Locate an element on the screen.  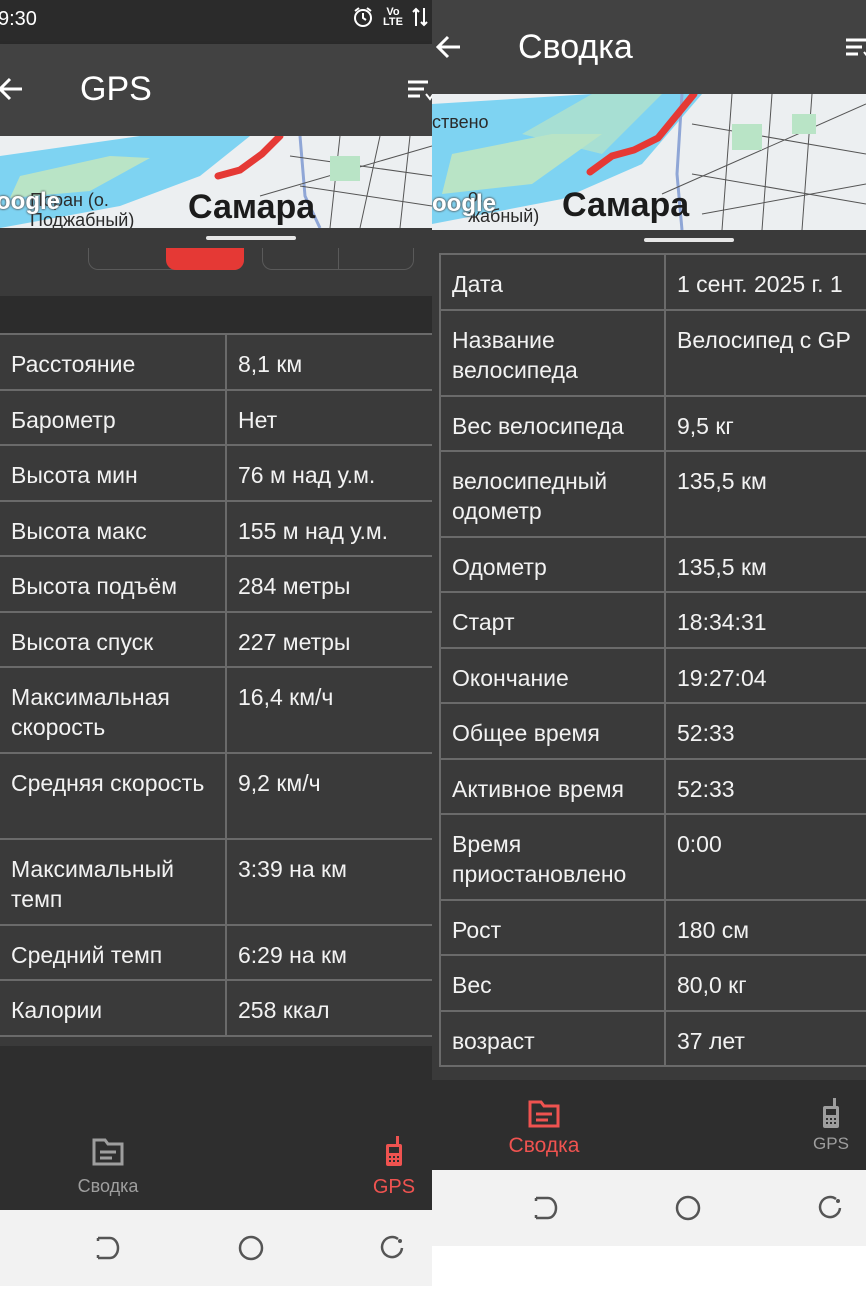
table-row: Барометр Нет is located at coordinates (216, 417).